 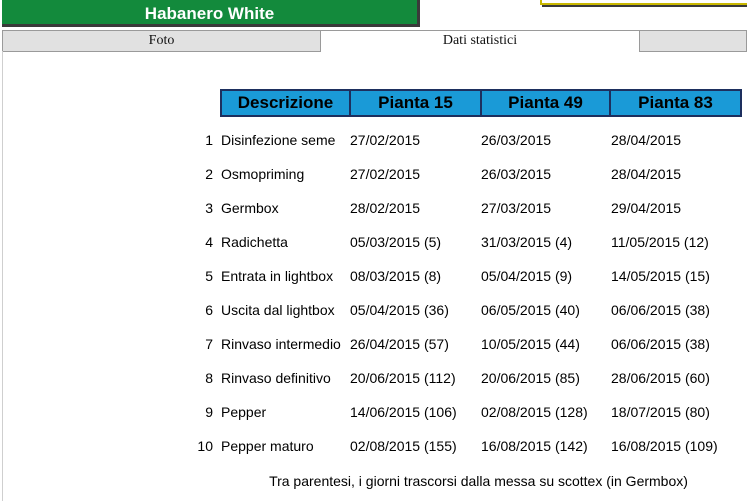 I want to click on row-number: 2, so click(x=209, y=174).